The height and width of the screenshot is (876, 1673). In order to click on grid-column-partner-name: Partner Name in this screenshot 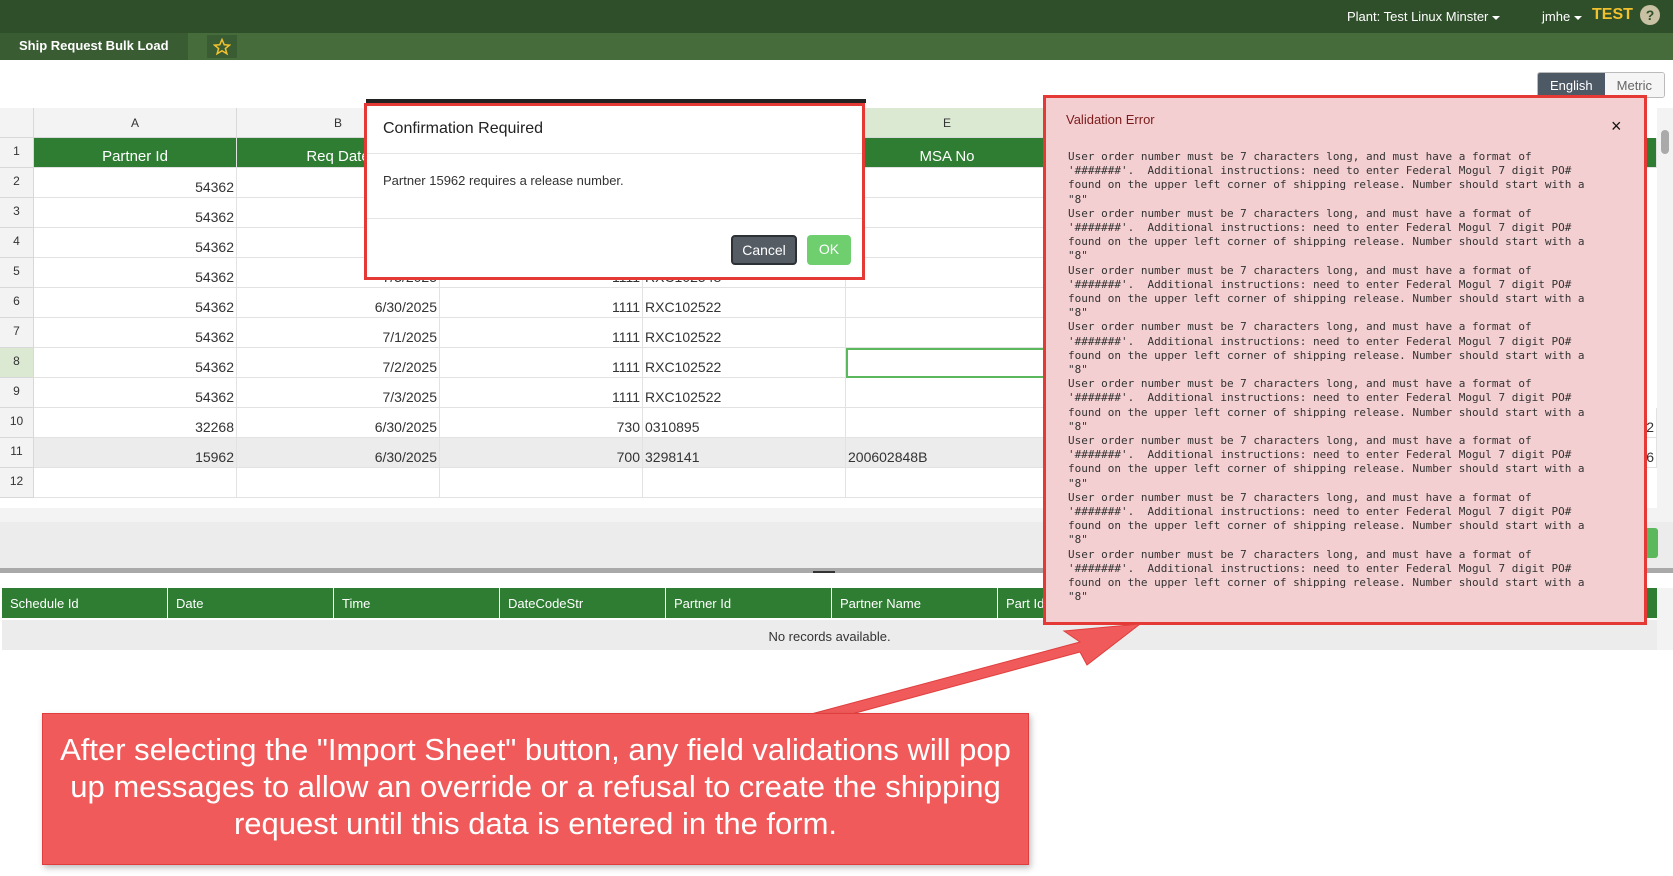, I will do `click(915, 603)`.